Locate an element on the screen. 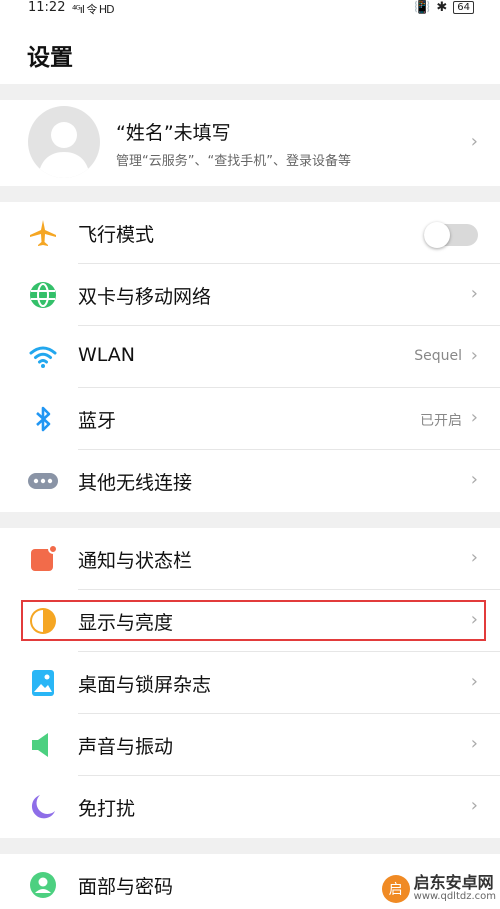 This screenshot has height=909, width=500. notification-icon is located at coordinates (43, 559).